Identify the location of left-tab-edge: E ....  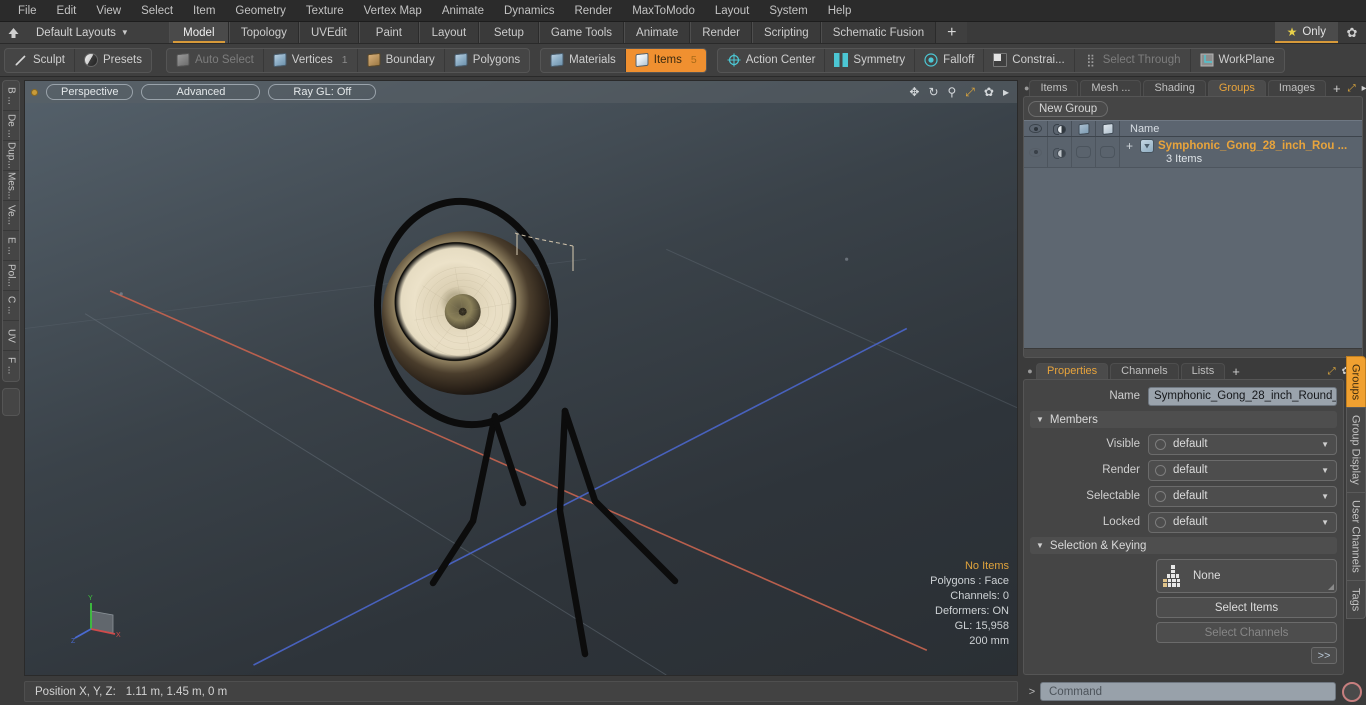
(11, 246).